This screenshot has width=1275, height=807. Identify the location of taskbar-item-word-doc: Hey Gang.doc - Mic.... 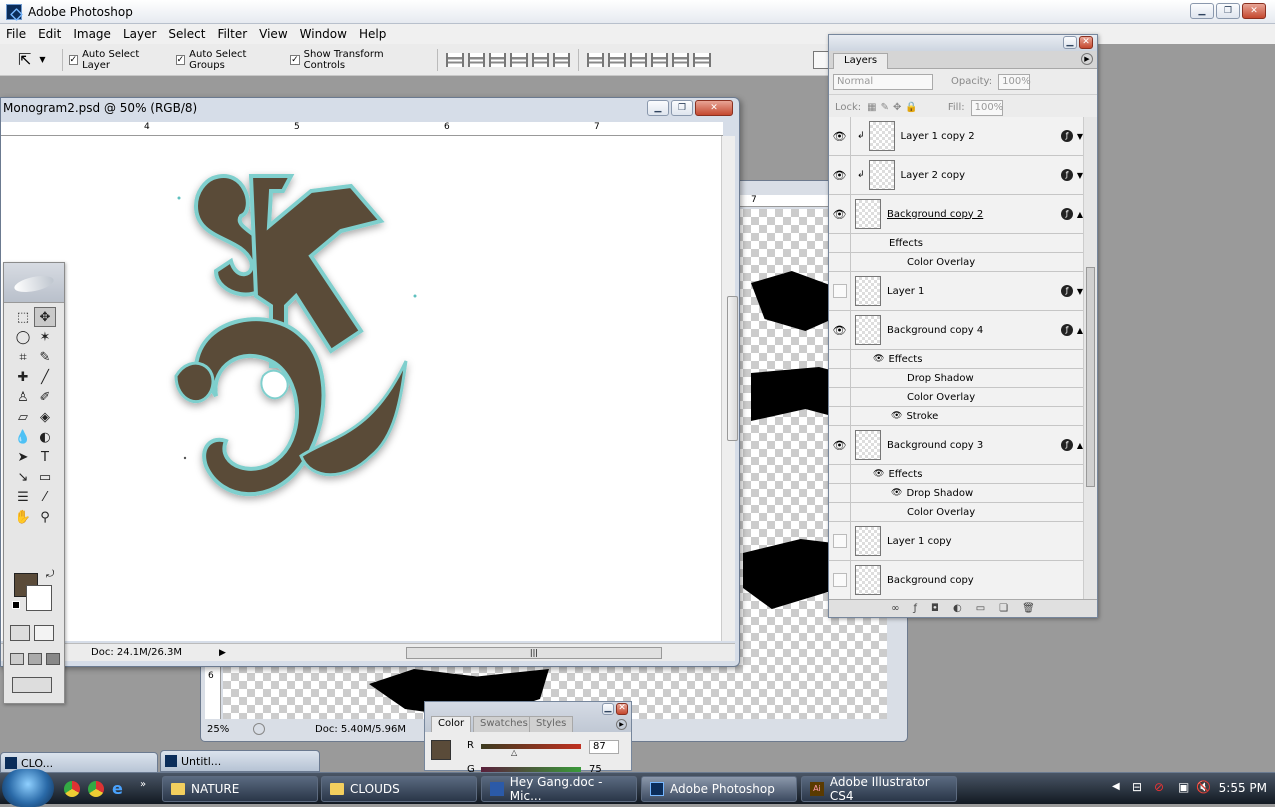
(559, 789).